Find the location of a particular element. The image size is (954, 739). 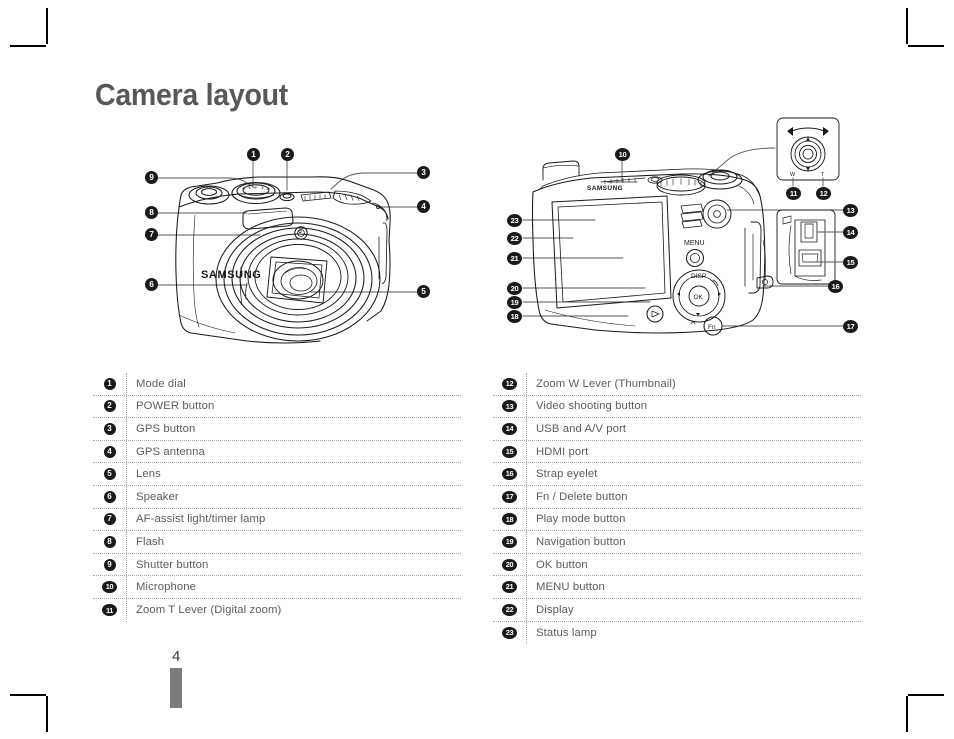

row-label: Zoom W Lever (Thumbnail) is located at coordinates (606, 383).